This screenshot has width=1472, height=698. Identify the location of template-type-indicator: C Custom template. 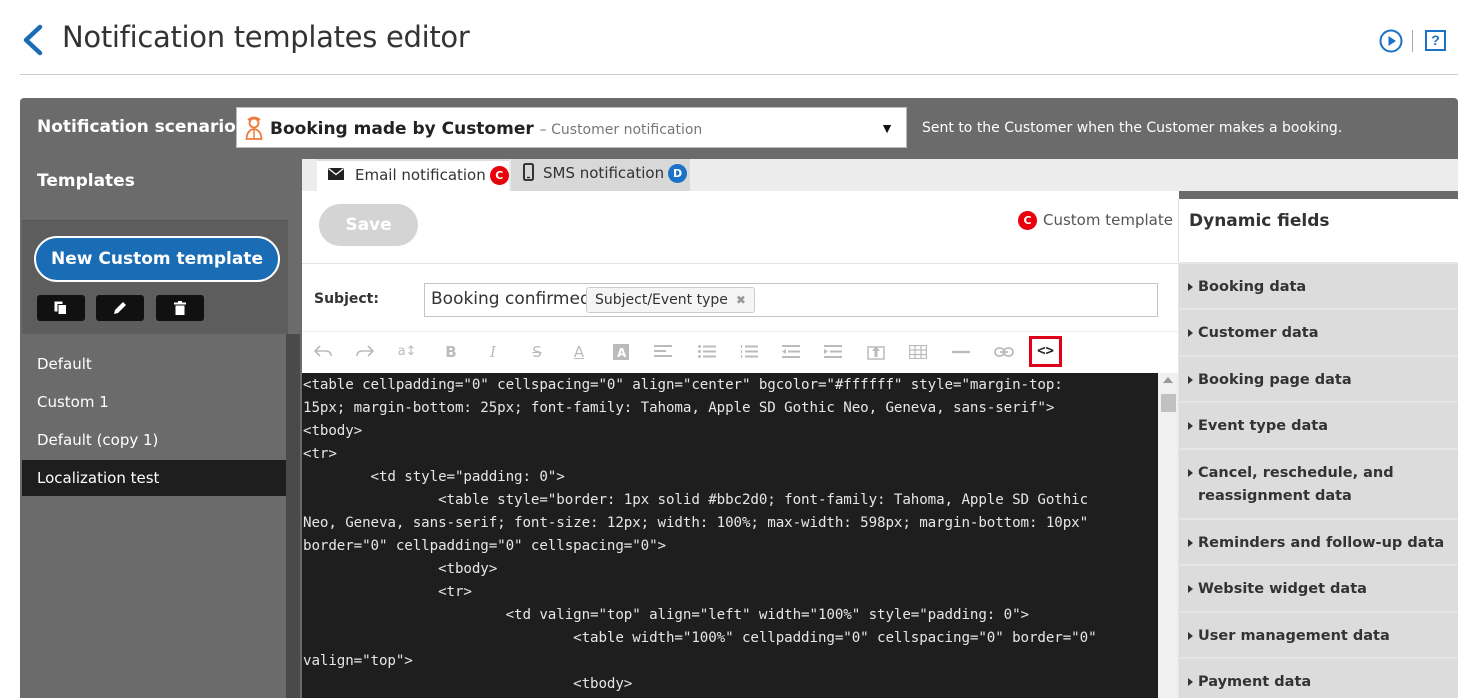
(1095, 220).